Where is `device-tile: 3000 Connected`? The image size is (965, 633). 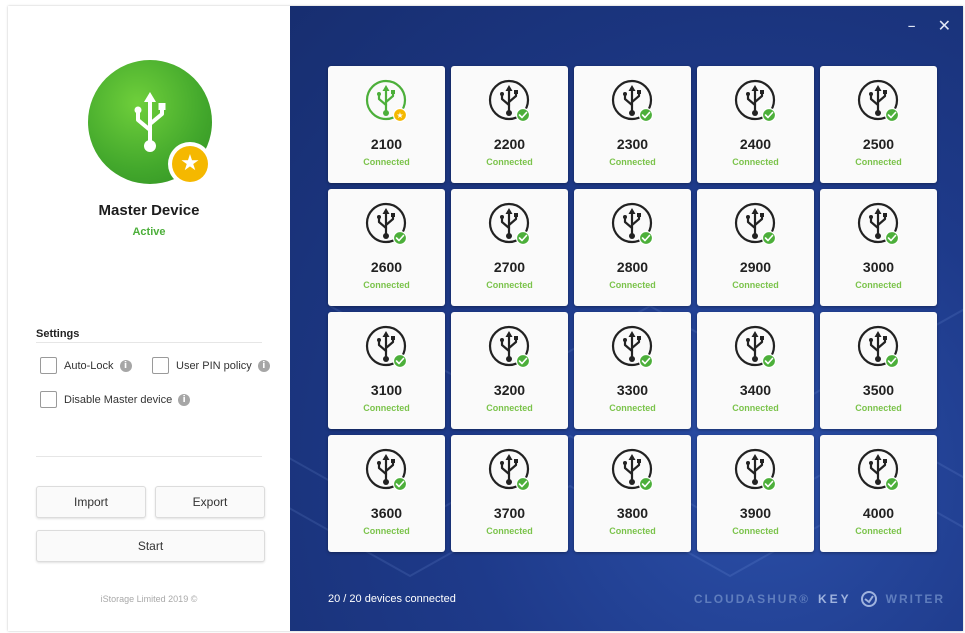
device-tile: 3000 Connected is located at coordinates (878, 247).